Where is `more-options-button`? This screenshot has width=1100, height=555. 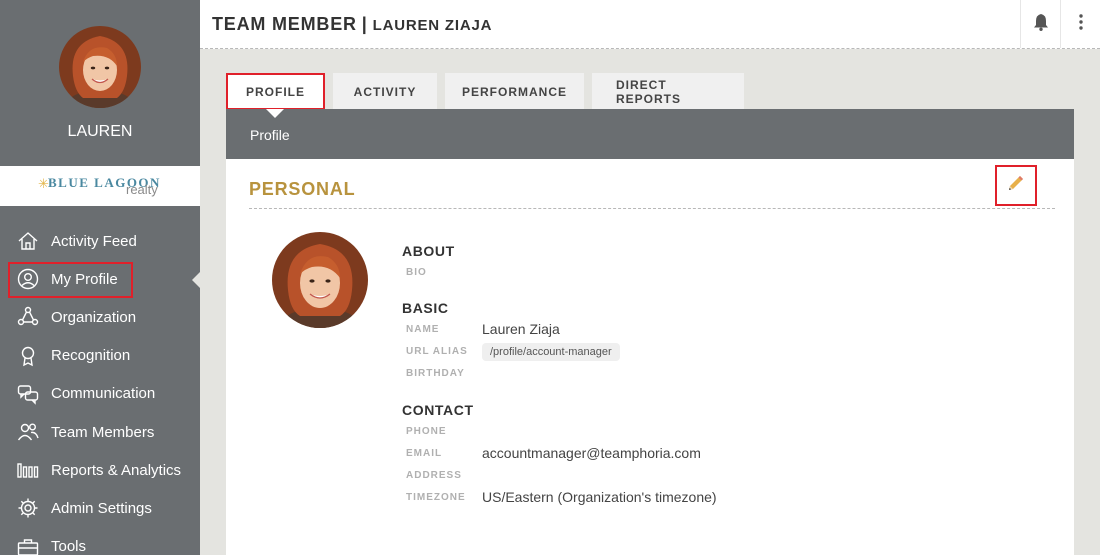 more-options-button is located at coordinates (1080, 24).